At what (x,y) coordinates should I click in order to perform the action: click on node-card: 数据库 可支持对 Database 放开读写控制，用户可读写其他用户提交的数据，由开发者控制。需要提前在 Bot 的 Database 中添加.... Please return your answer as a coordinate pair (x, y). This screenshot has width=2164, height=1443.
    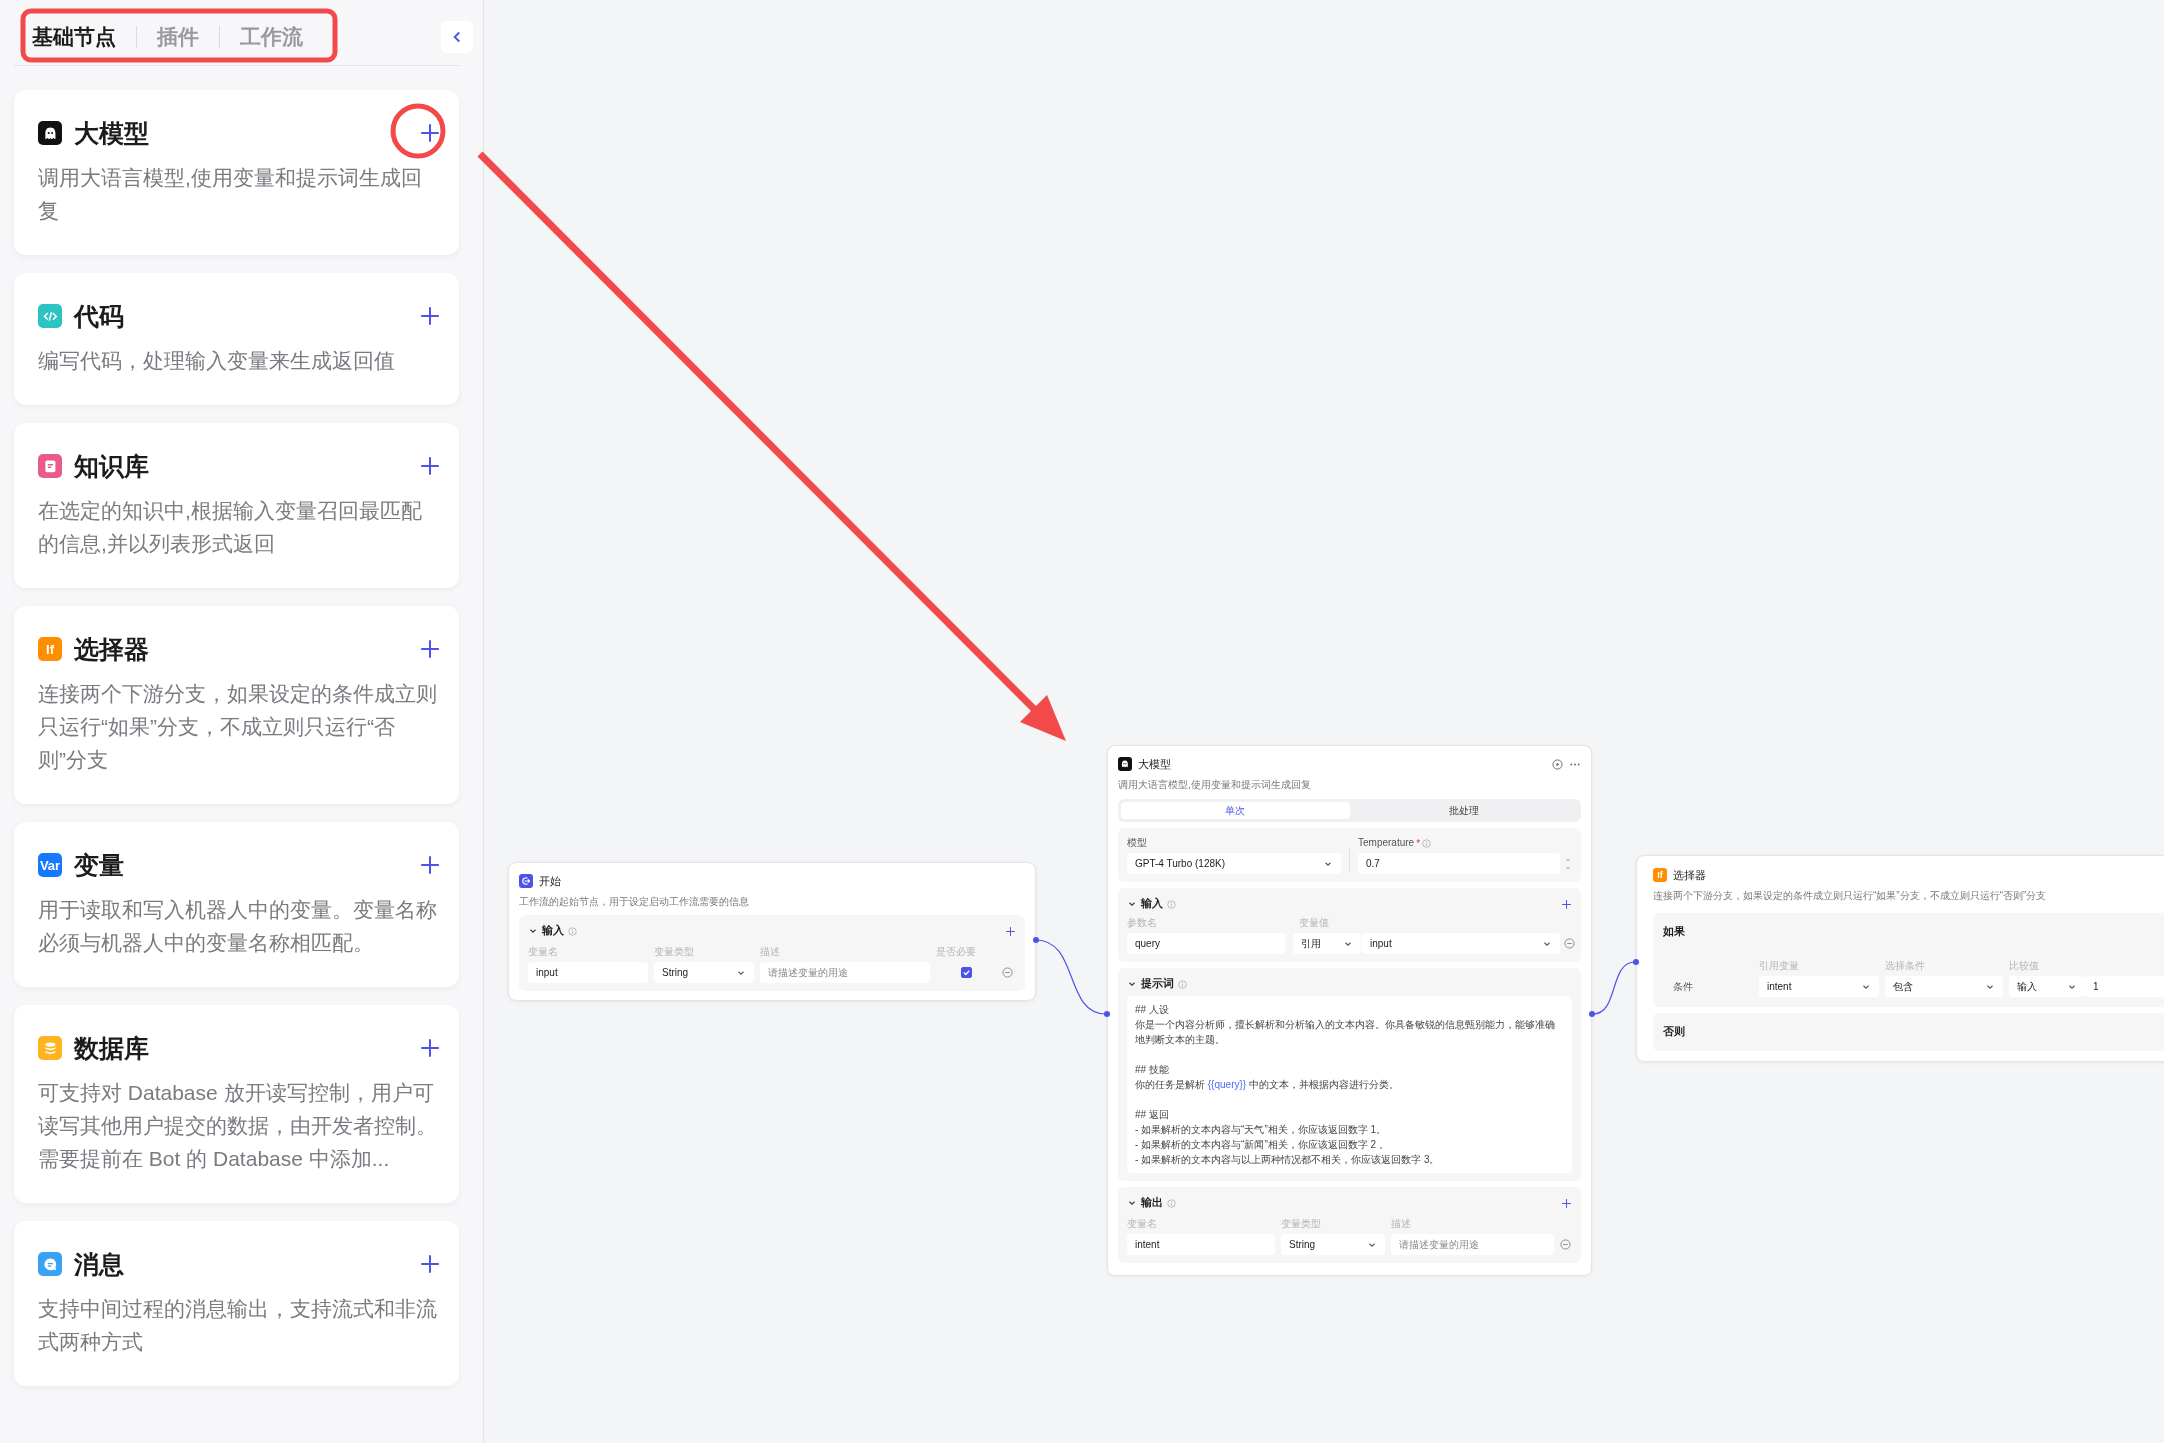
    Looking at the image, I should click on (236, 1104).